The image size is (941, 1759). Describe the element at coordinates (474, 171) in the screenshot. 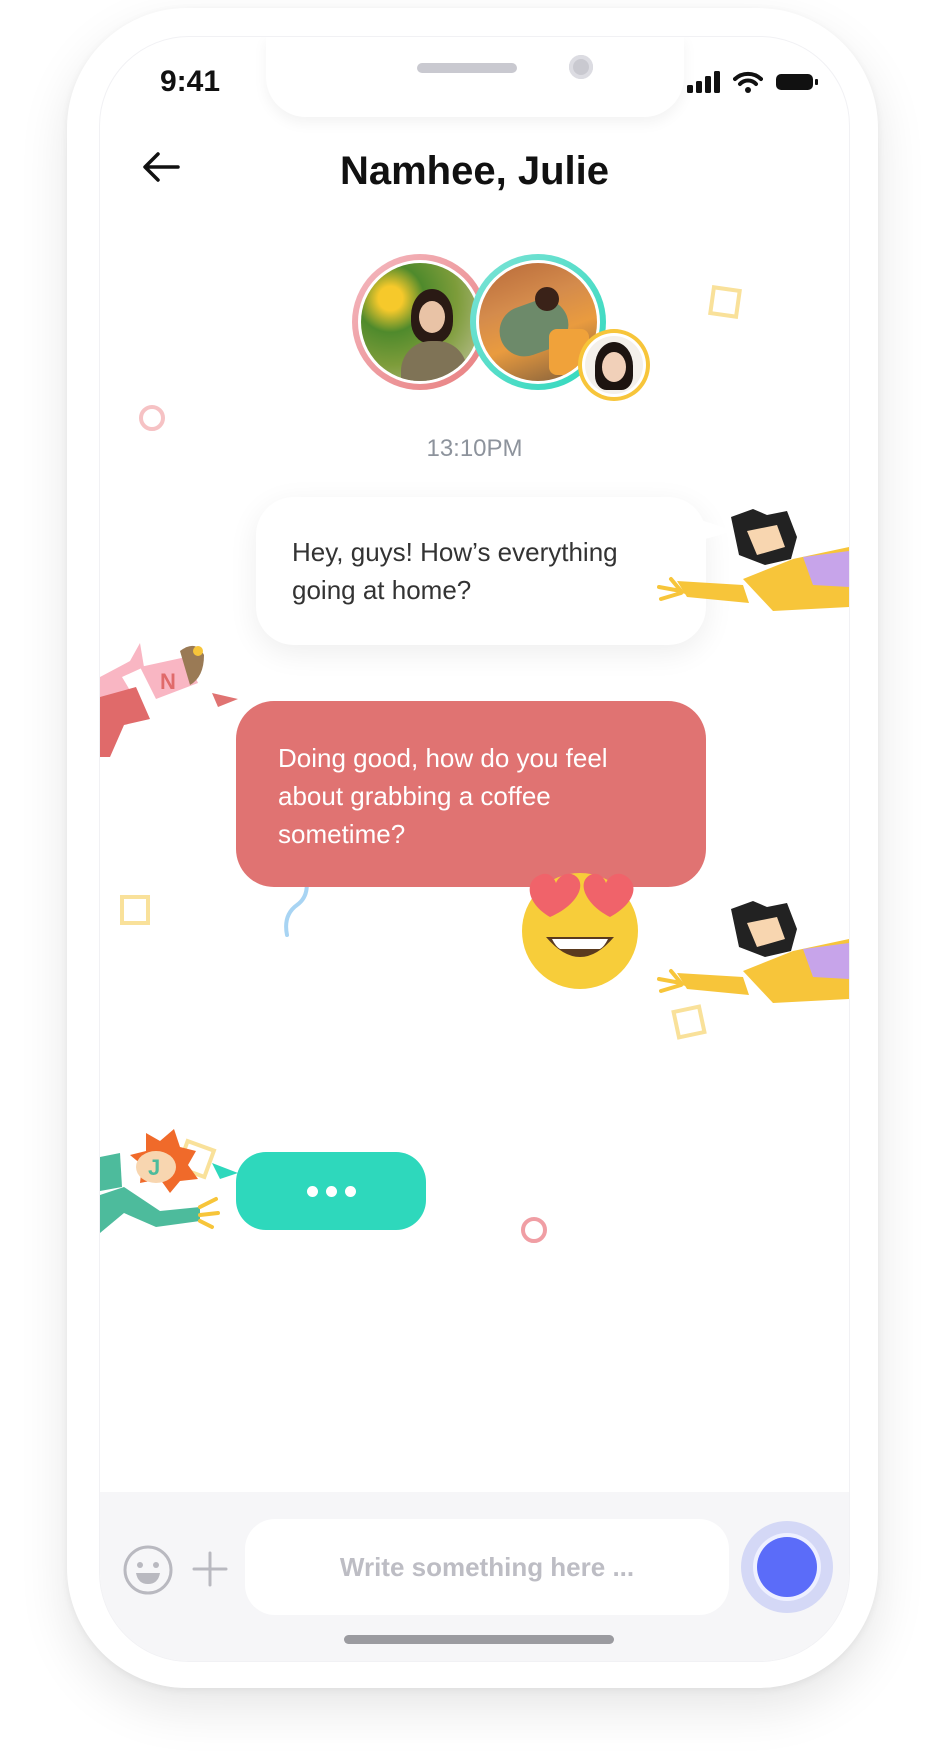

I see `chat-title: Namhee, Julie` at that location.